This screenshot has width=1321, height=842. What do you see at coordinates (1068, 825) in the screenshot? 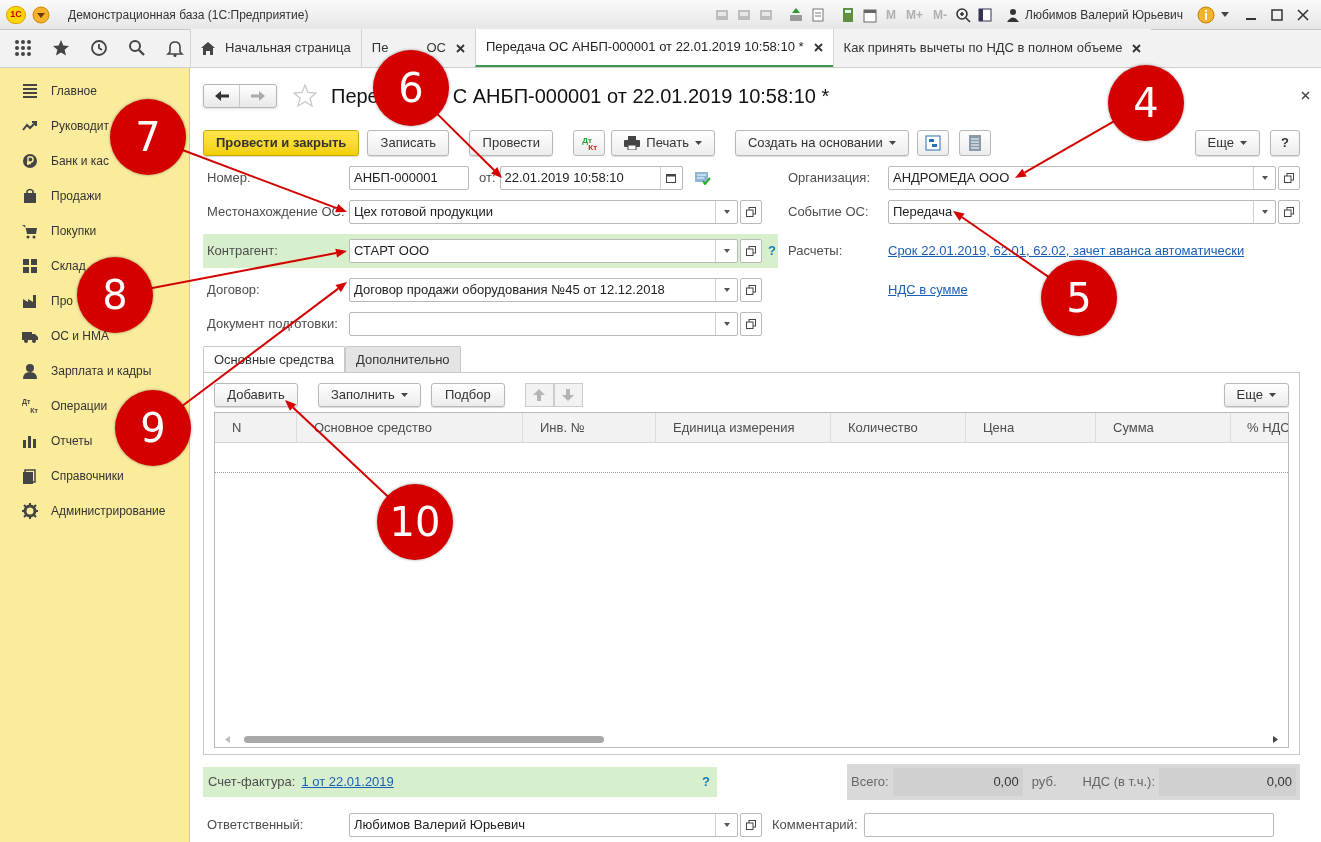
I see `comment-field` at bounding box center [1068, 825].